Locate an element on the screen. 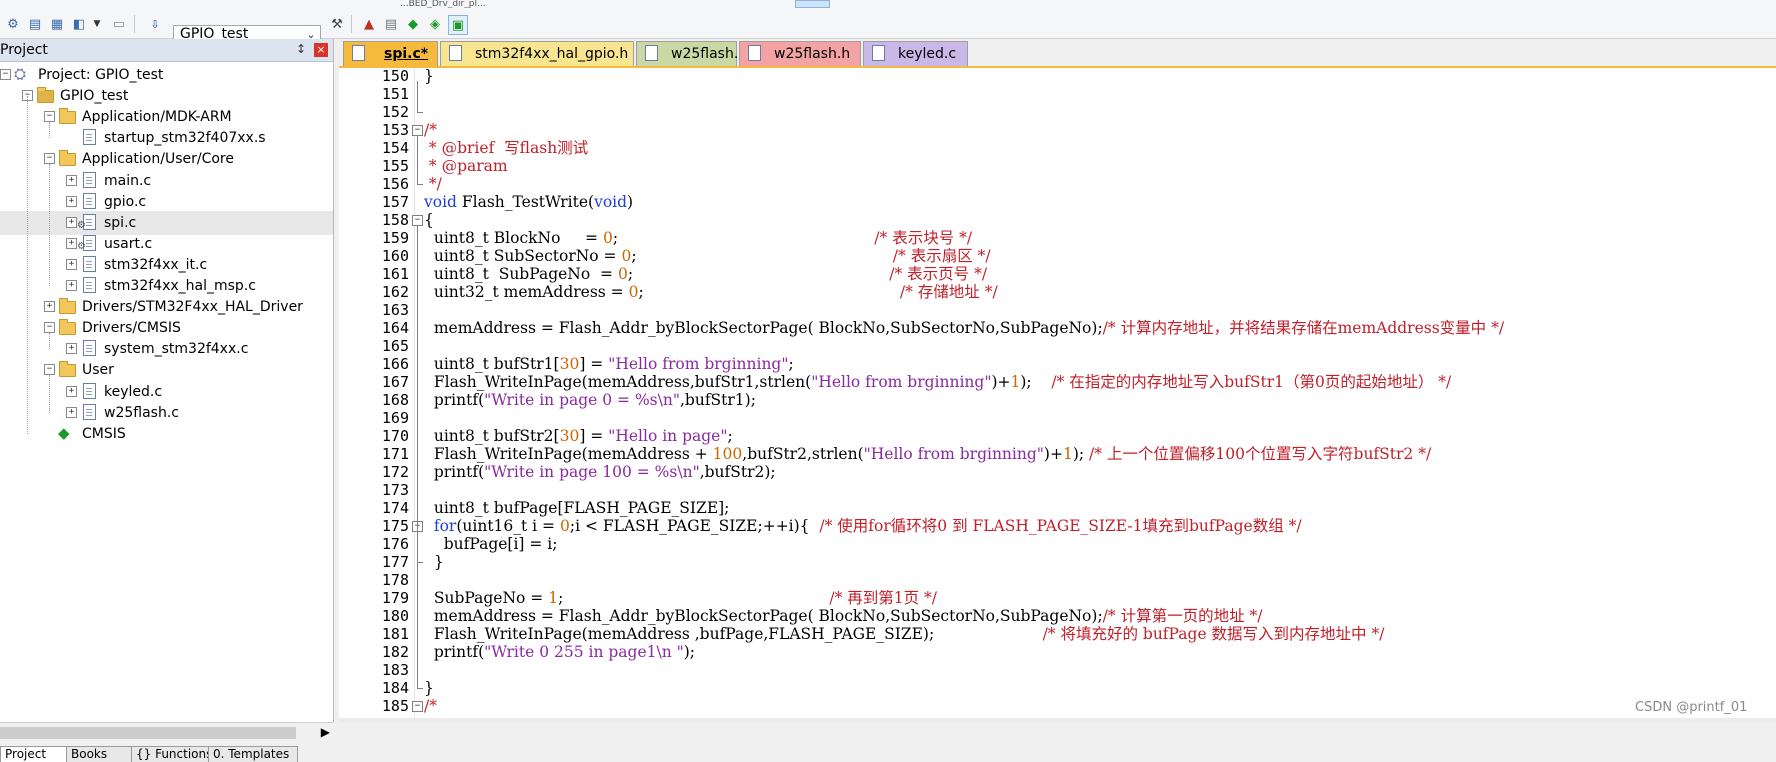 The width and height of the screenshot is (1776, 762). horizontal-scrollbar: ▶ is located at coordinates (166, 732).